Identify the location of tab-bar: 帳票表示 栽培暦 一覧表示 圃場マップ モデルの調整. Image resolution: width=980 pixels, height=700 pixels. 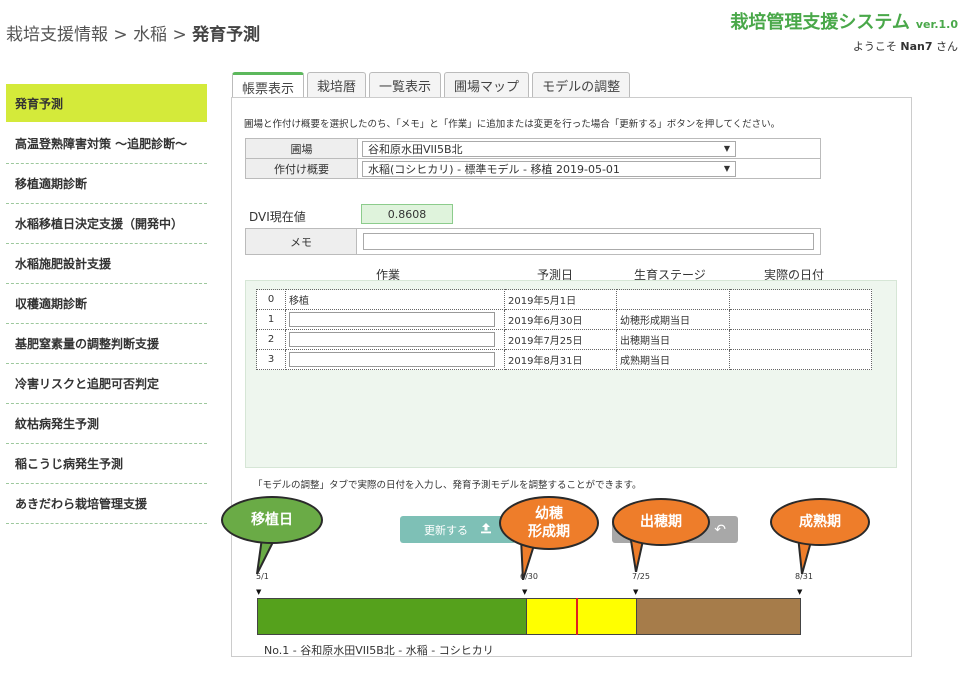
(432, 85).